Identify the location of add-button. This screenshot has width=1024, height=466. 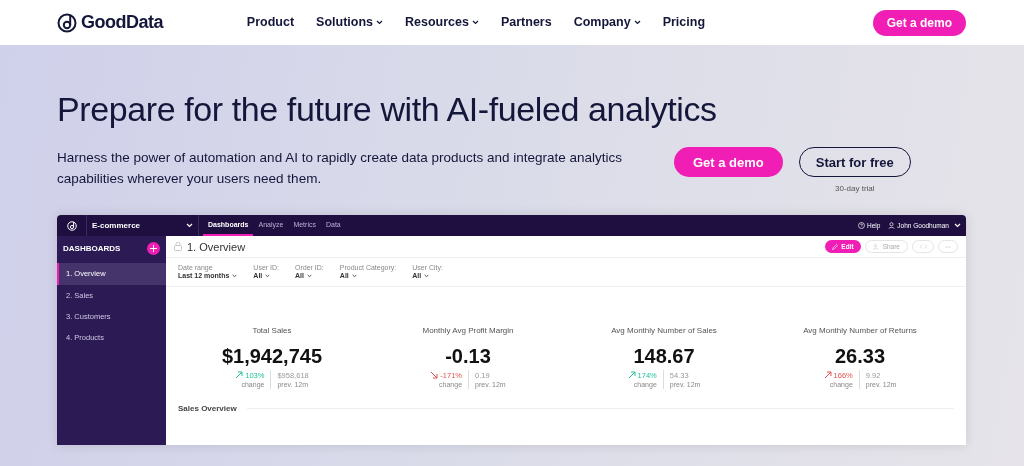
(153, 249).